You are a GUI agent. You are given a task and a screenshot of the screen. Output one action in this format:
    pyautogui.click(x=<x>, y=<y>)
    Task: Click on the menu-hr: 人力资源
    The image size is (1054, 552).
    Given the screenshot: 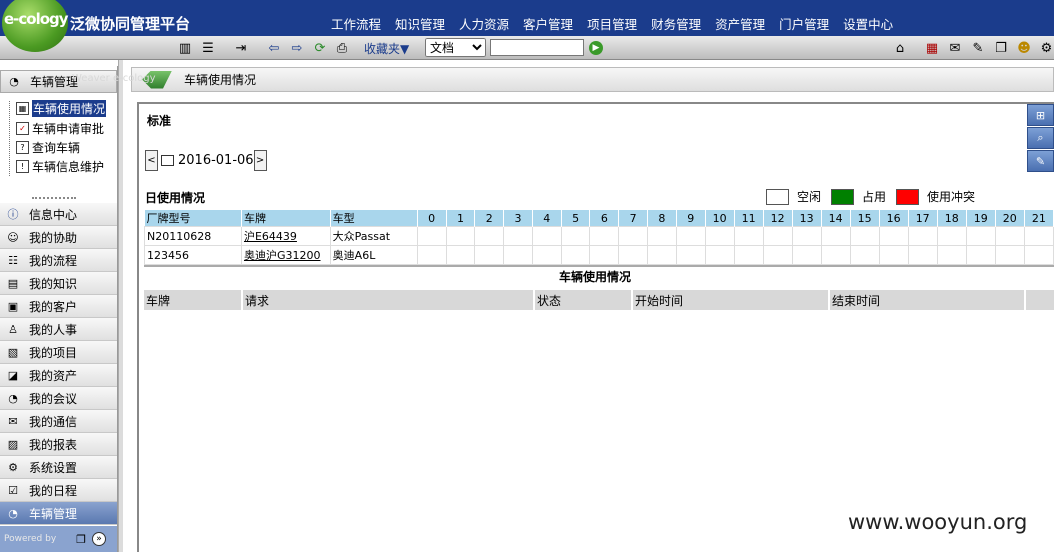 What is the action you would take?
    pyautogui.click(x=484, y=23)
    